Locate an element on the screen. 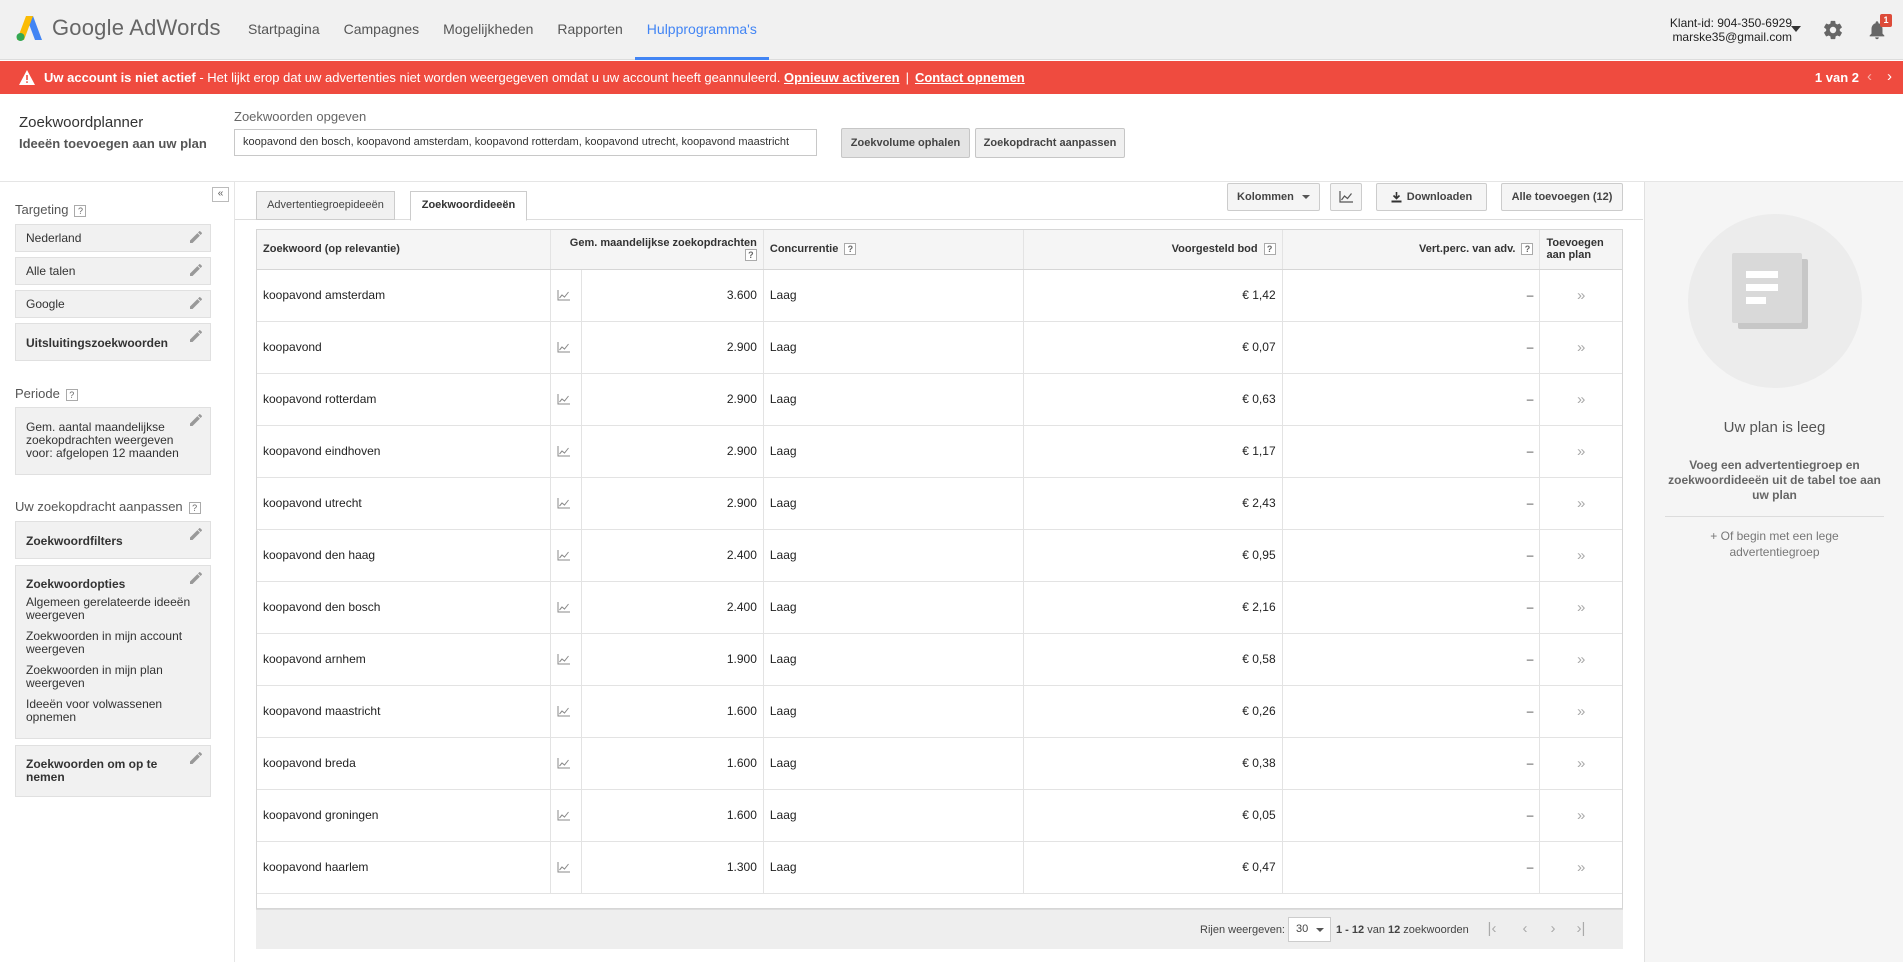  period-line: voor: afgelopen 12 maanden is located at coordinates (102, 453).